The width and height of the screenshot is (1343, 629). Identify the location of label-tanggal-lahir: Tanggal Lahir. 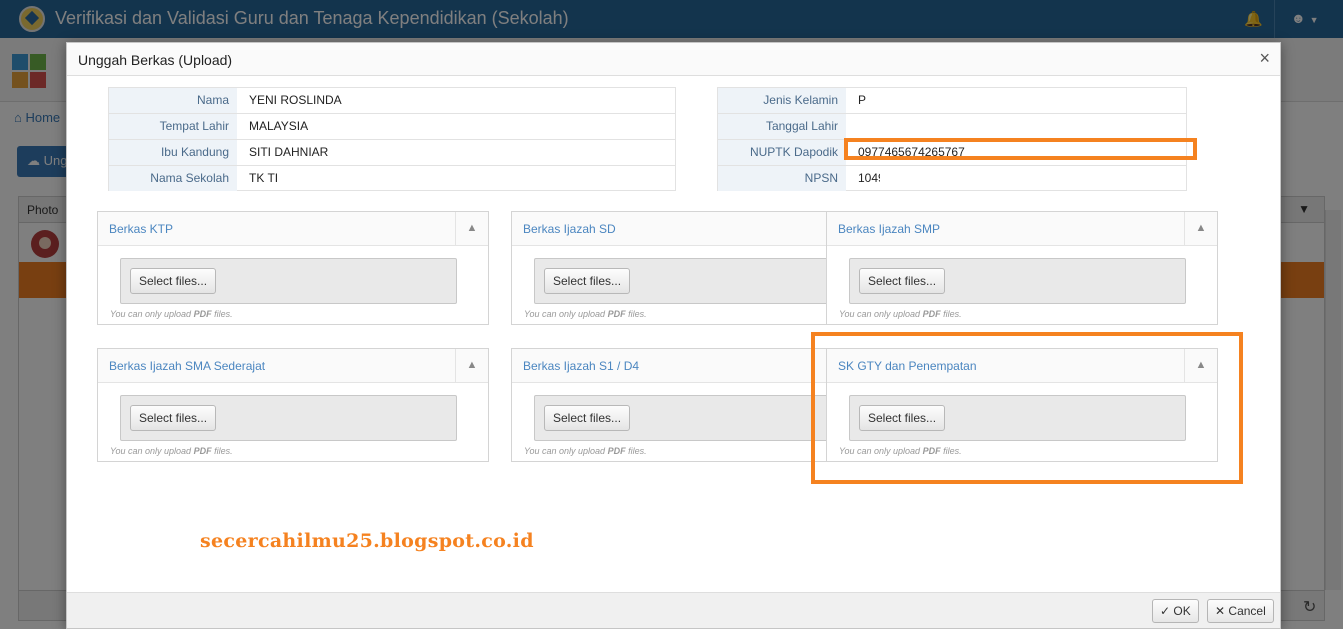
(782, 126).